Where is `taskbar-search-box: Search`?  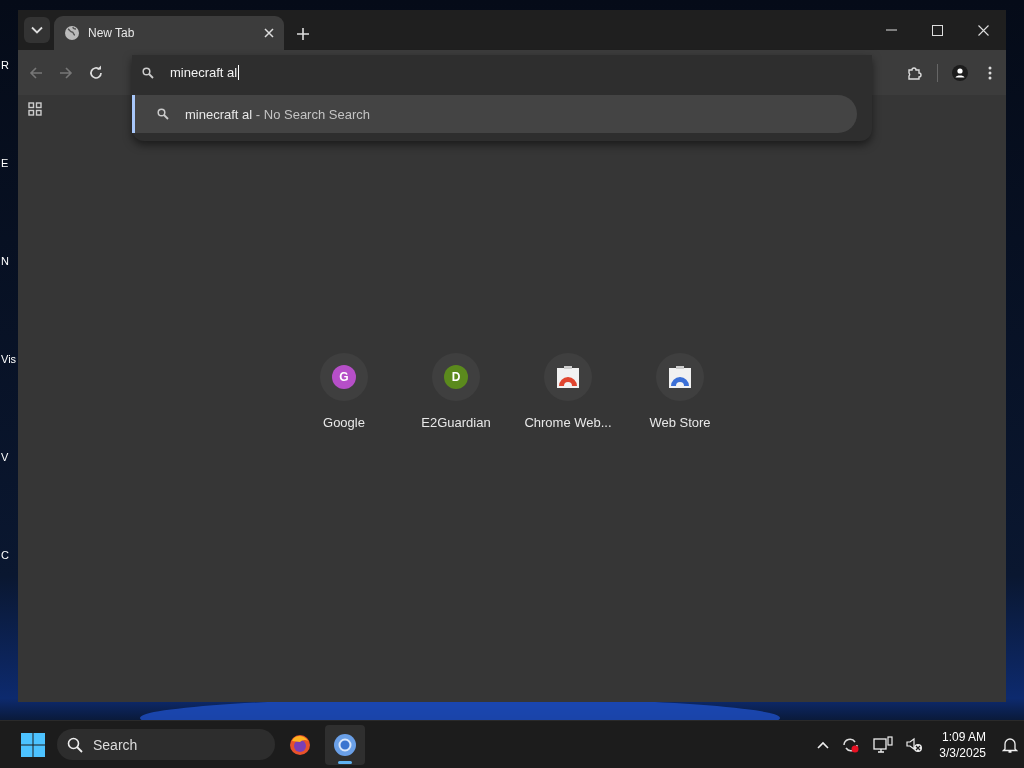 taskbar-search-box: Search is located at coordinates (166, 744).